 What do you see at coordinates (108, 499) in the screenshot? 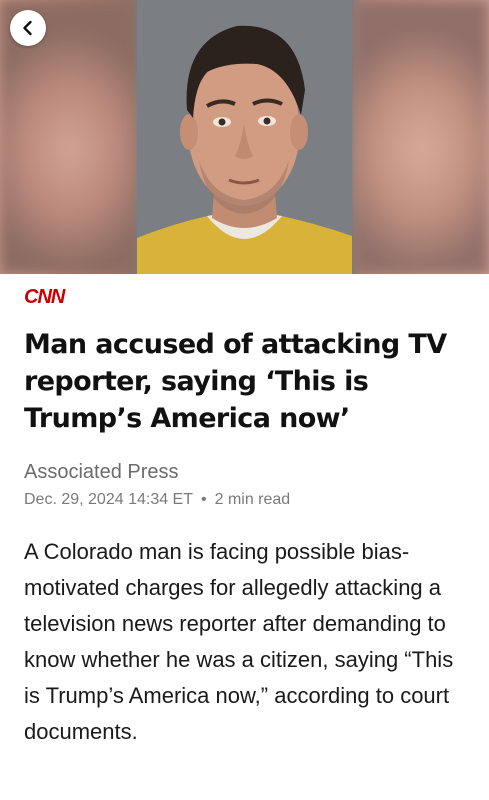
I see `publish-date: Dec. 29, 2024 14:34 ET` at bounding box center [108, 499].